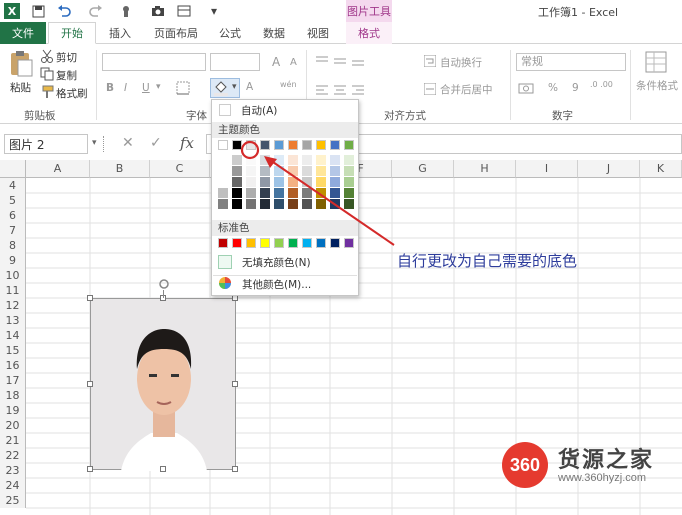 The width and height of the screenshot is (682, 515). Describe the element at coordinates (20, 87) in the screenshot. I see `paste-button: 粘贴` at that location.